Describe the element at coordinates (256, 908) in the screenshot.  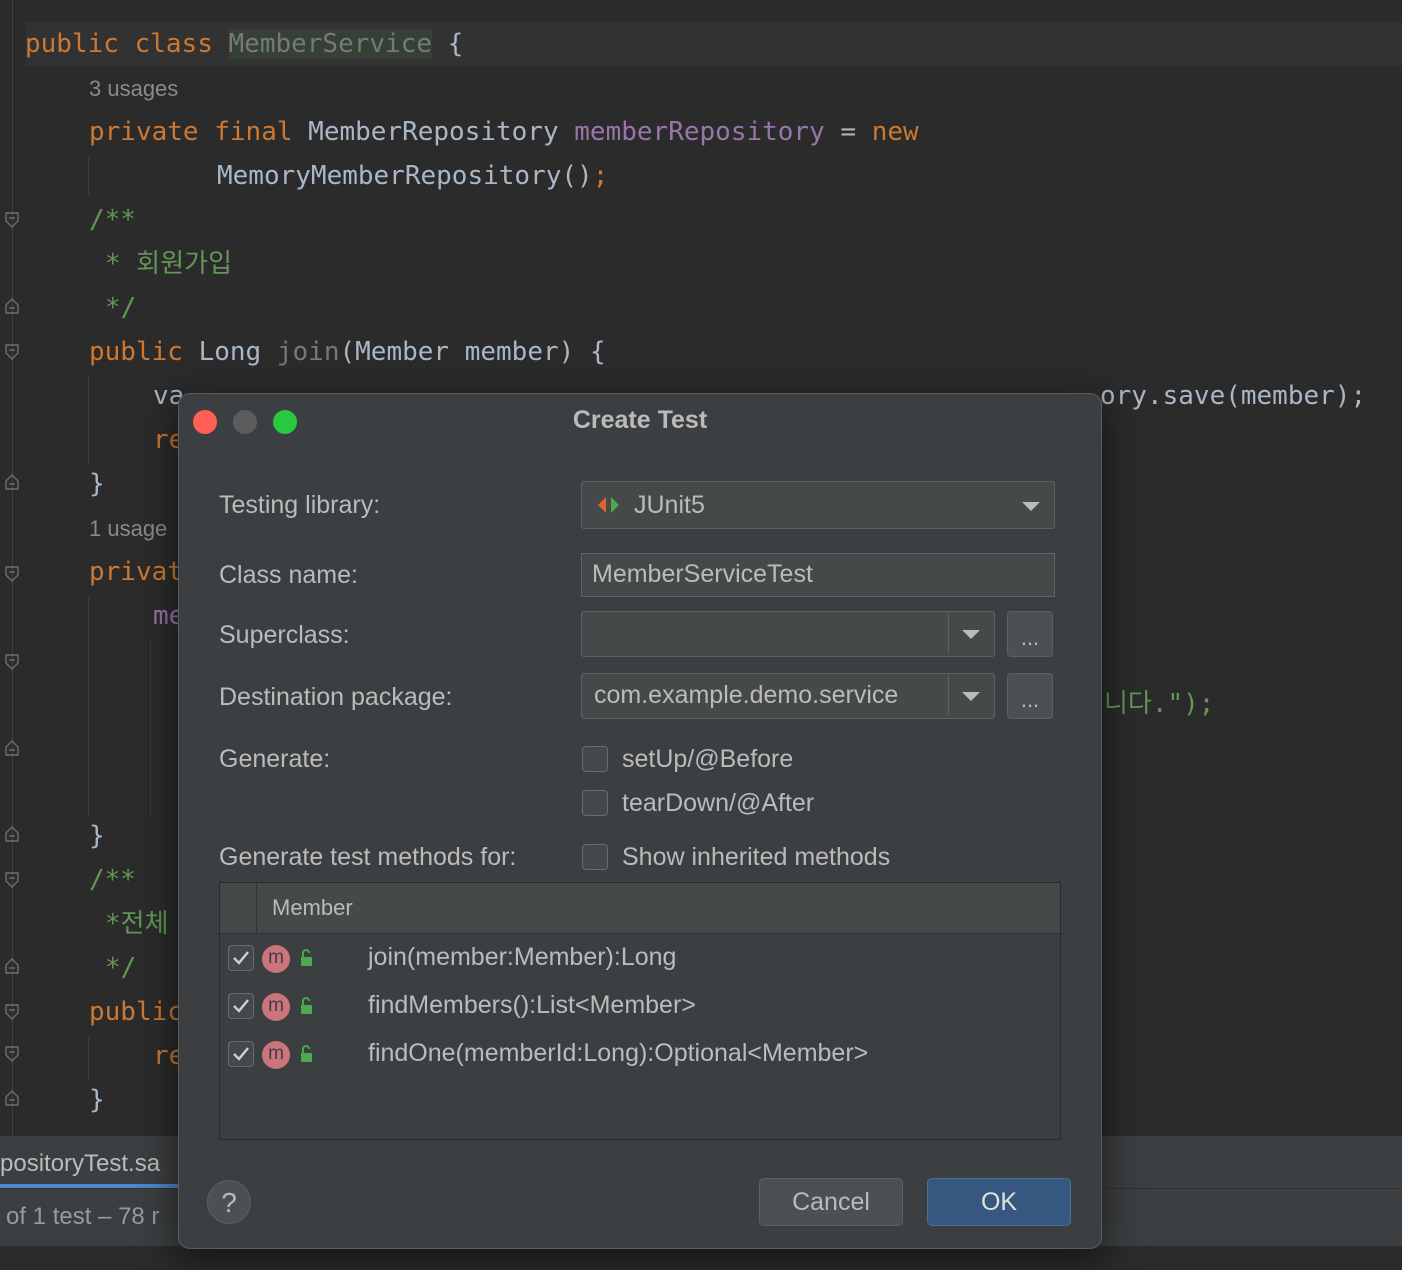
I see `header-divider` at that location.